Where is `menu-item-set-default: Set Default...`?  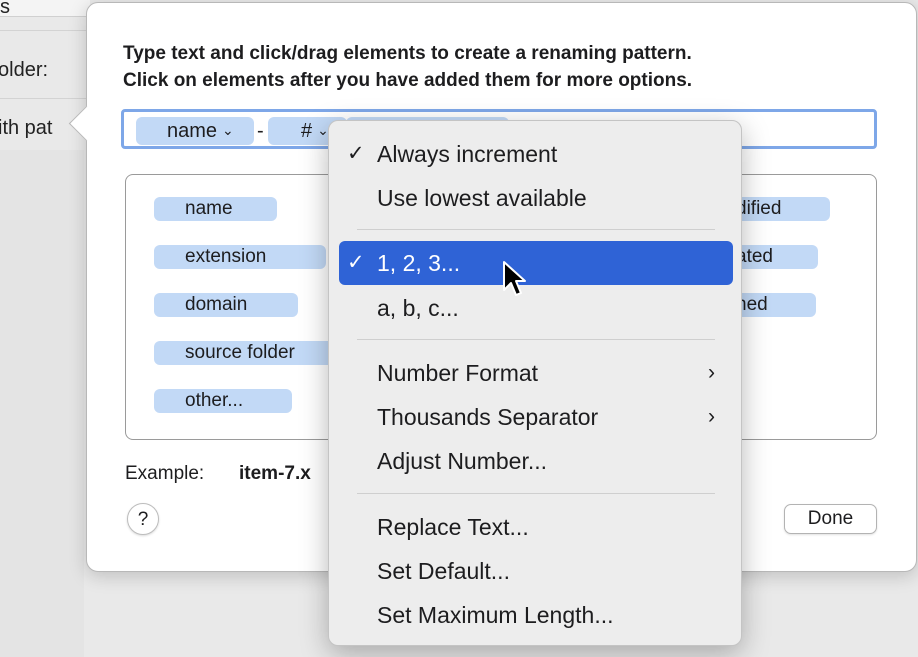
menu-item-set-default: Set Default... is located at coordinates (536, 571).